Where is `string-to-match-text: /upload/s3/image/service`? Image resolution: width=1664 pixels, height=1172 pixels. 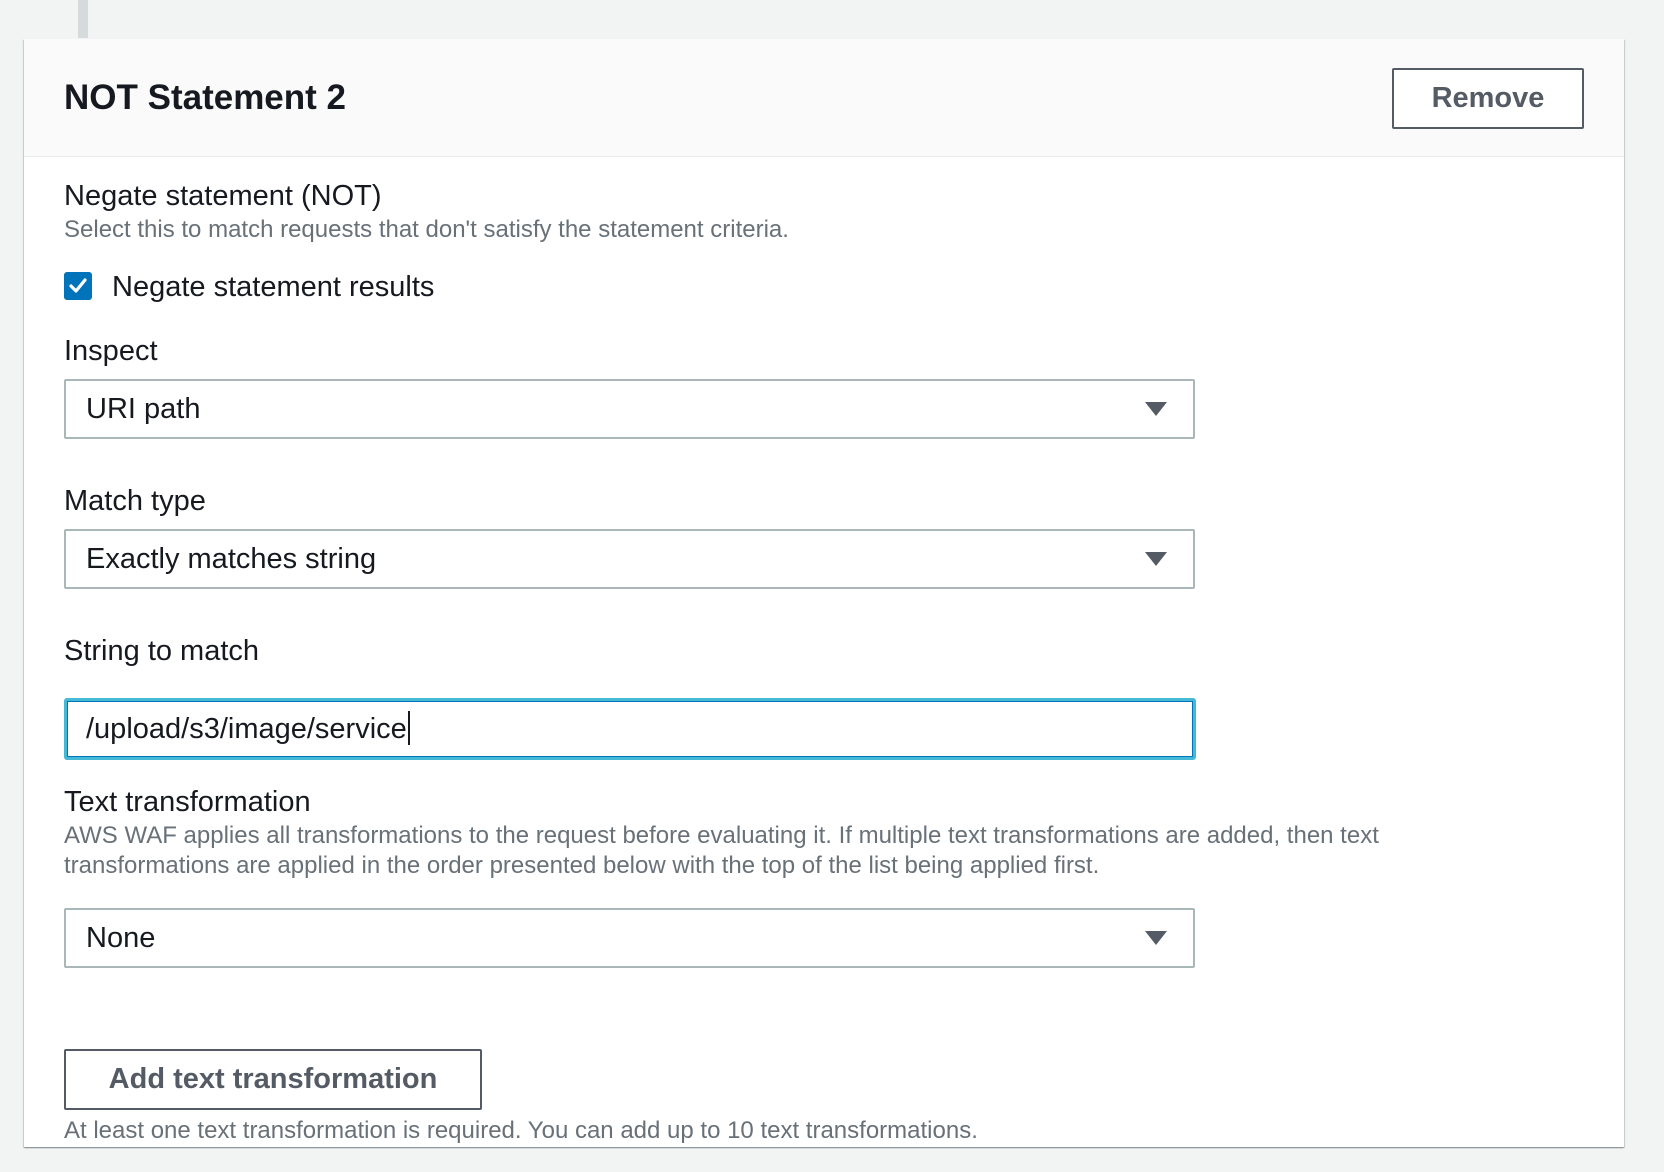
string-to-match-text: /upload/s3/image/service is located at coordinates (246, 729).